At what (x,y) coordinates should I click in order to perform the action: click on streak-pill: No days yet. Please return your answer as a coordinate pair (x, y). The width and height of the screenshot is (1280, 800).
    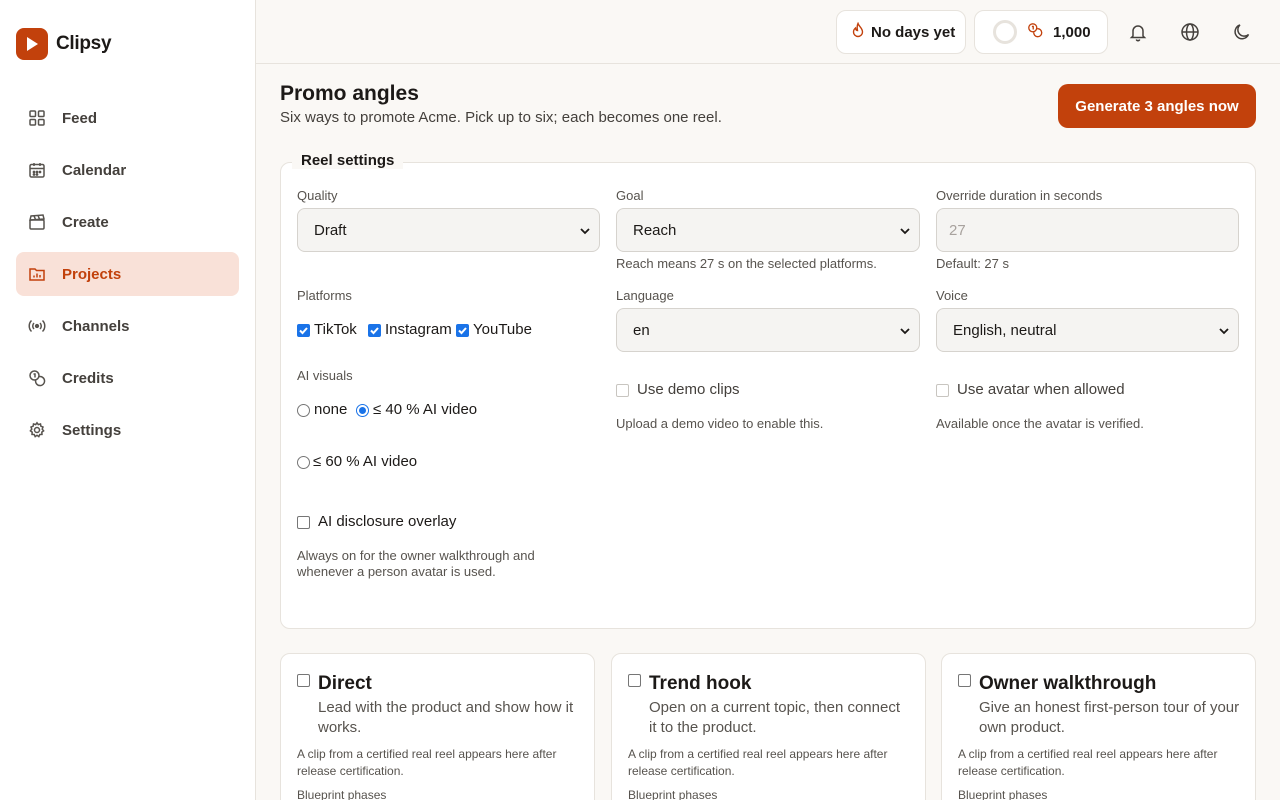
    Looking at the image, I should click on (901, 32).